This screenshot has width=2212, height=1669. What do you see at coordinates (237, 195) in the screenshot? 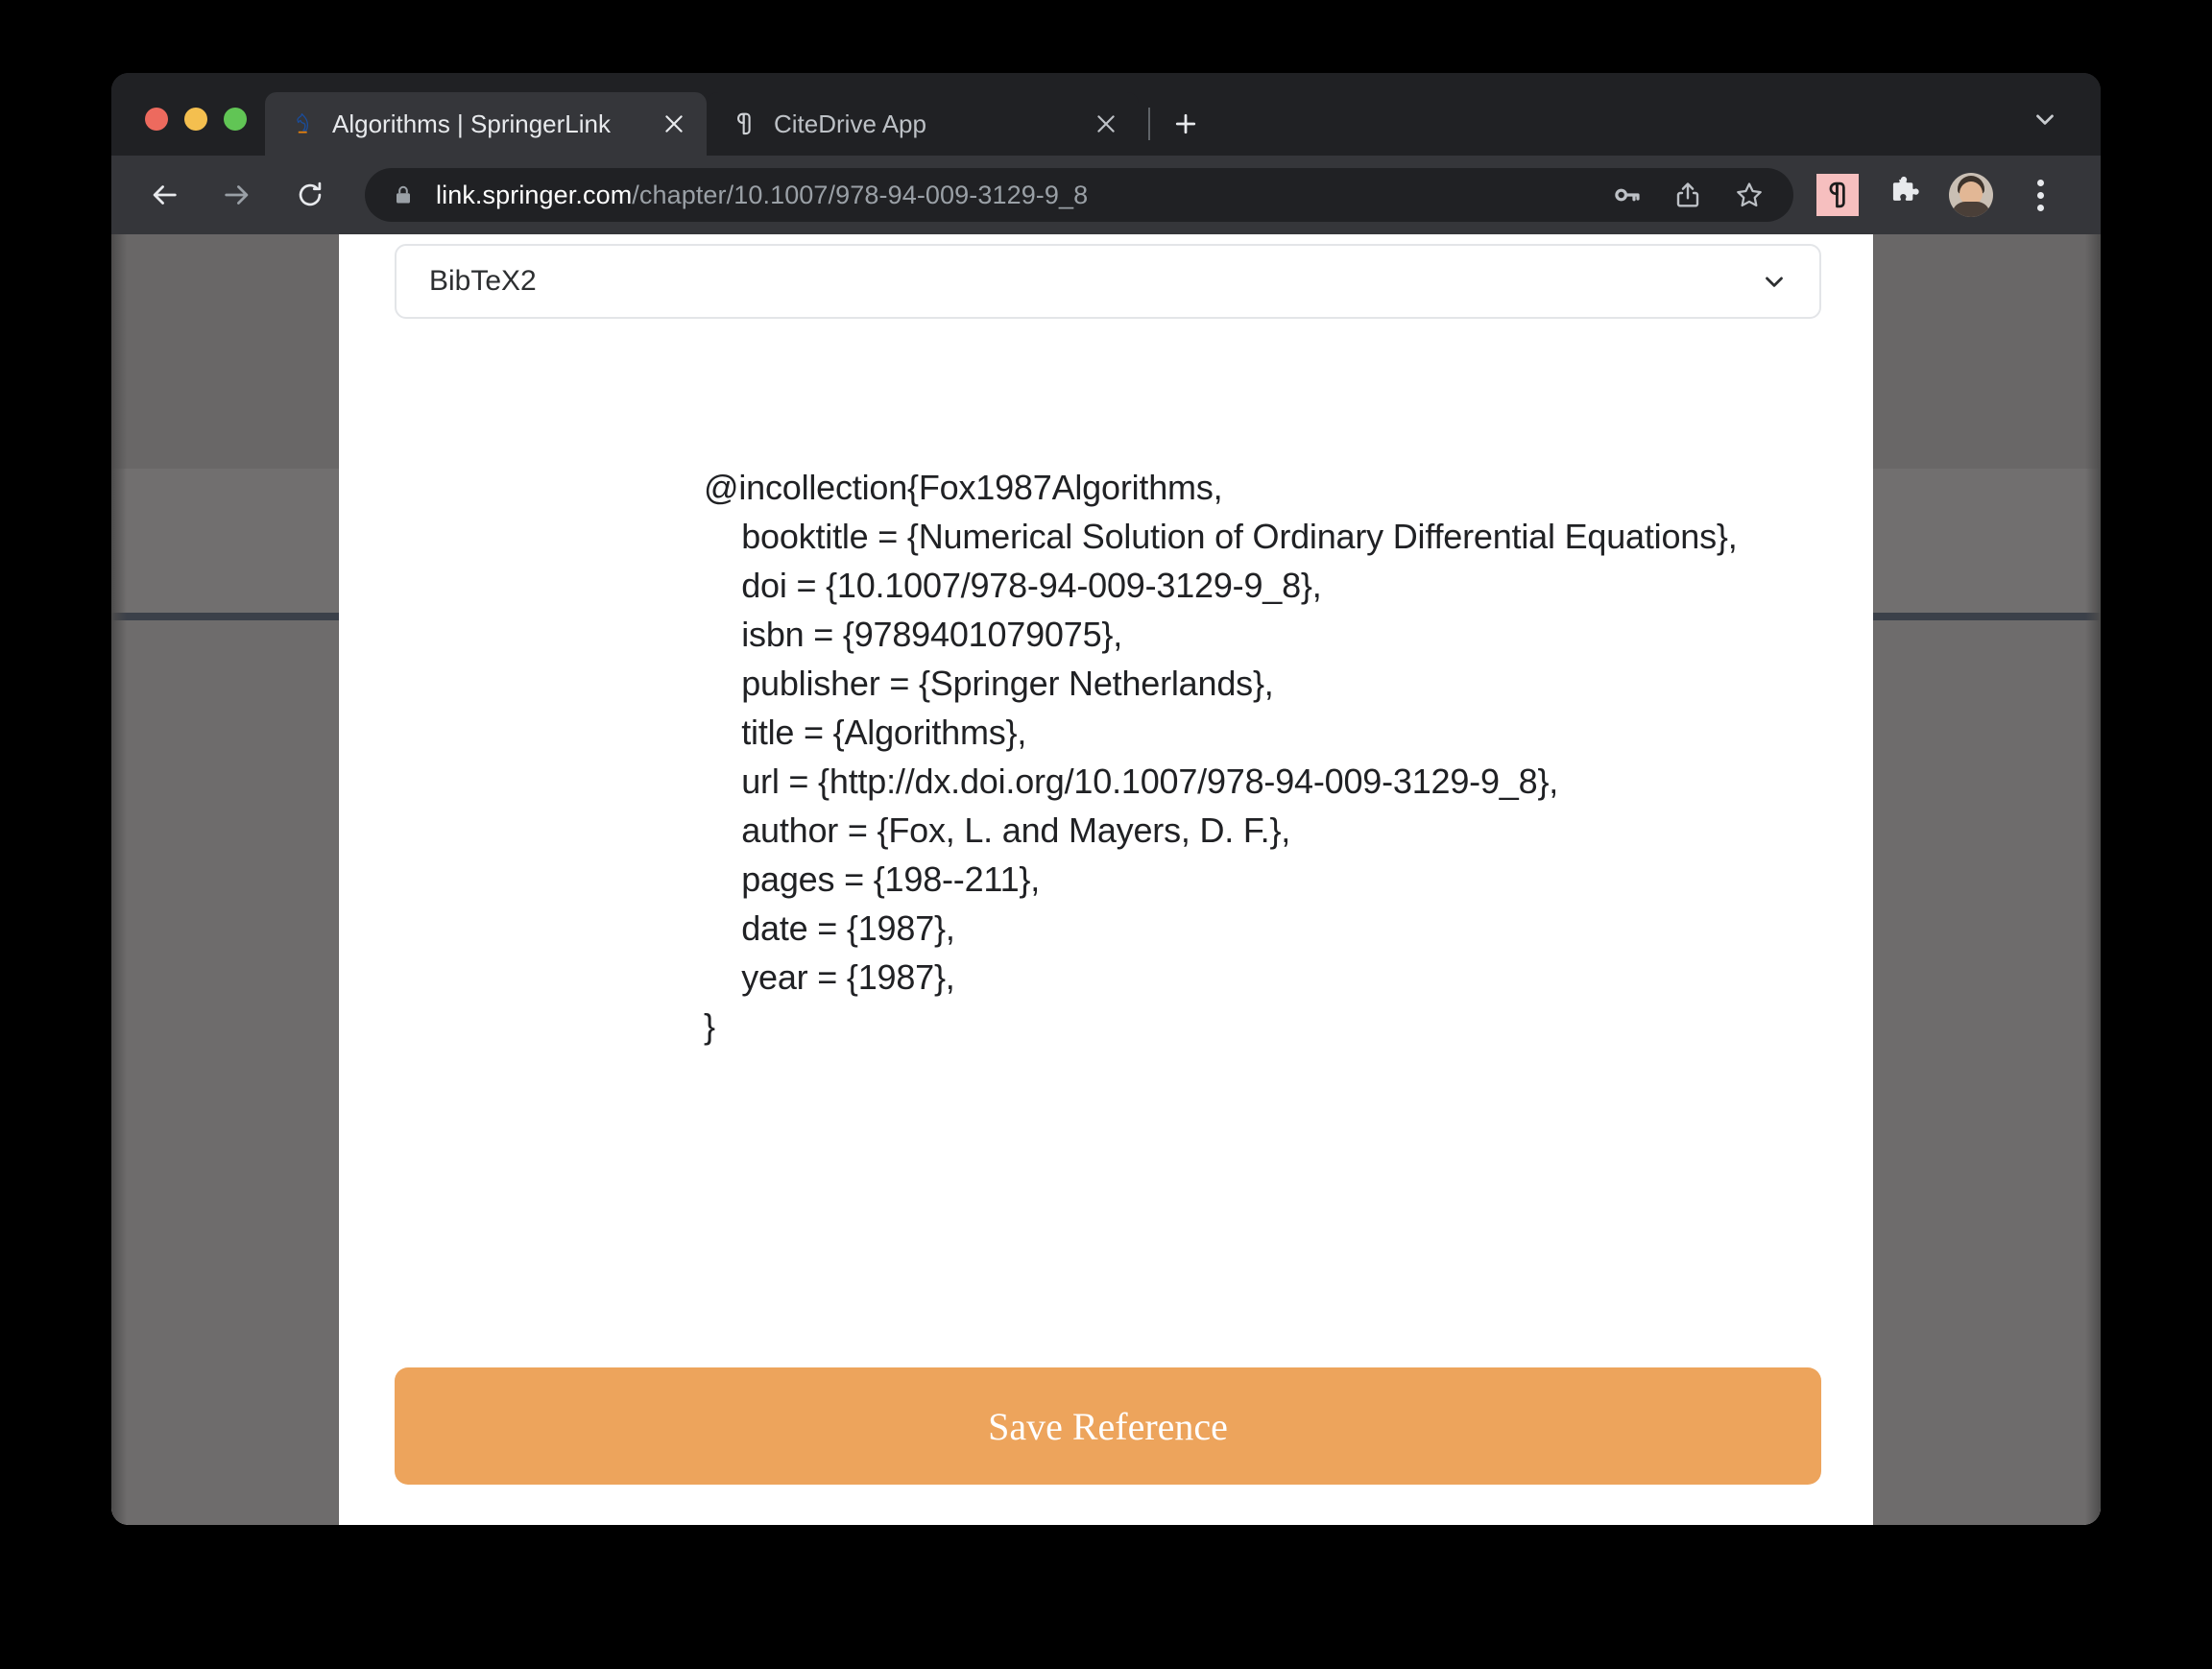
I see `forward-arrow-icon` at bounding box center [237, 195].